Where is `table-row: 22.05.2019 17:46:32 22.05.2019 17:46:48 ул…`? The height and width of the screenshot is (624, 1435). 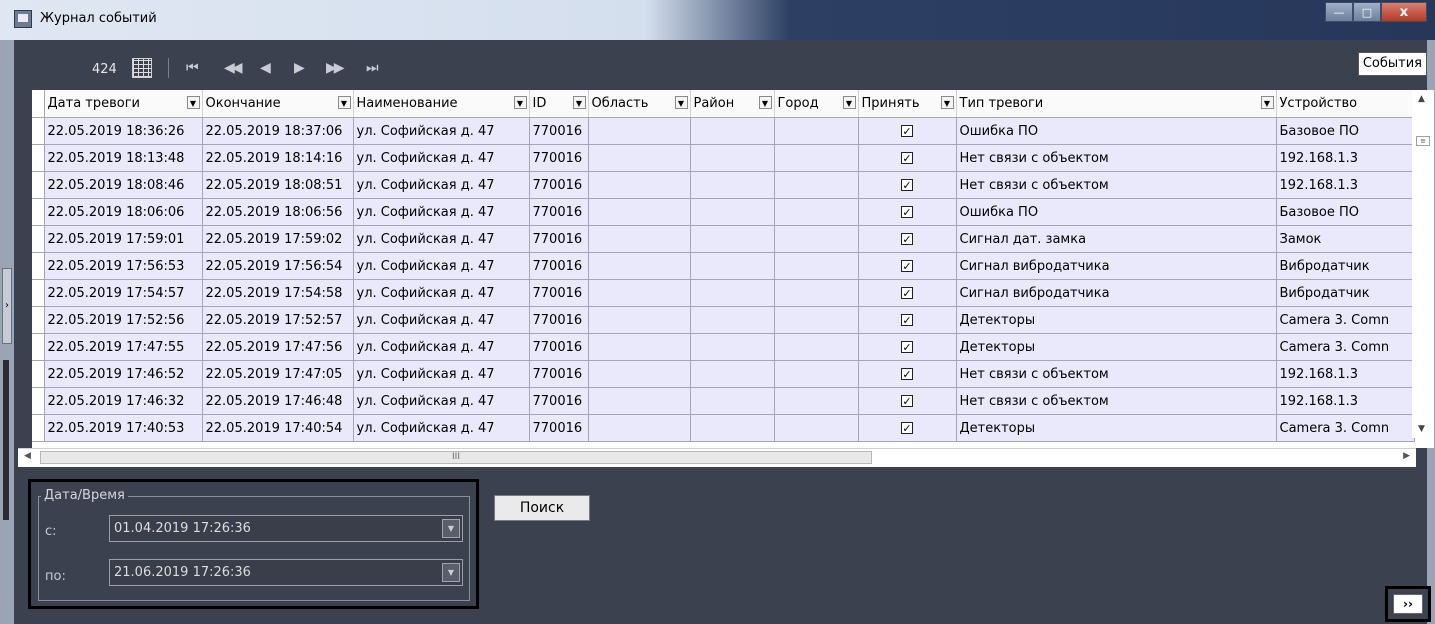
table-row: 22.05.2019 17:46:32 22.05.2019 17:46:48 ул… is located at coordinates (723, 401).